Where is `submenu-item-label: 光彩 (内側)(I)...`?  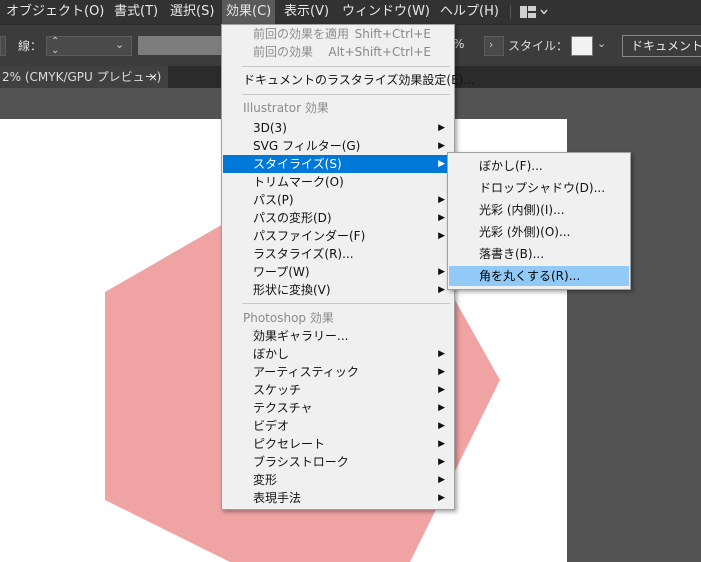
submenu-item-label: 光彩 (内側)(I)... is located at coordinates (522, 210).